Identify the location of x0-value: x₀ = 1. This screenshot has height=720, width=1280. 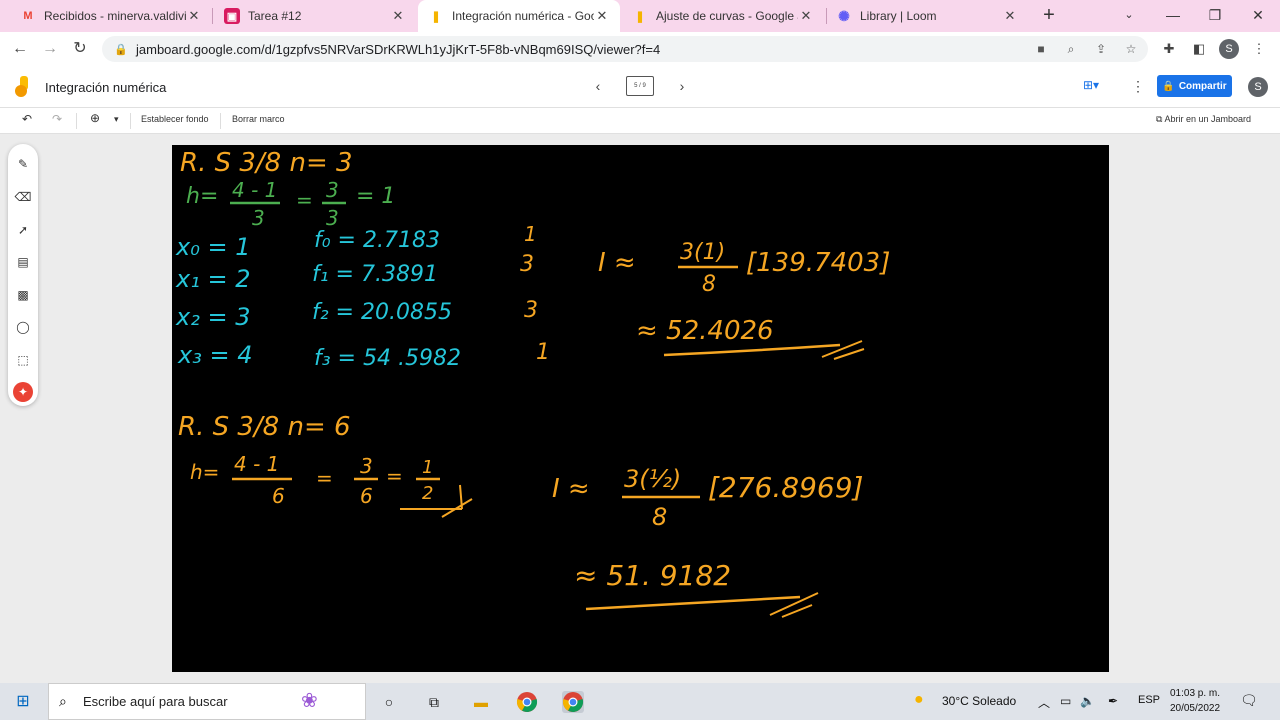
(212, 247).